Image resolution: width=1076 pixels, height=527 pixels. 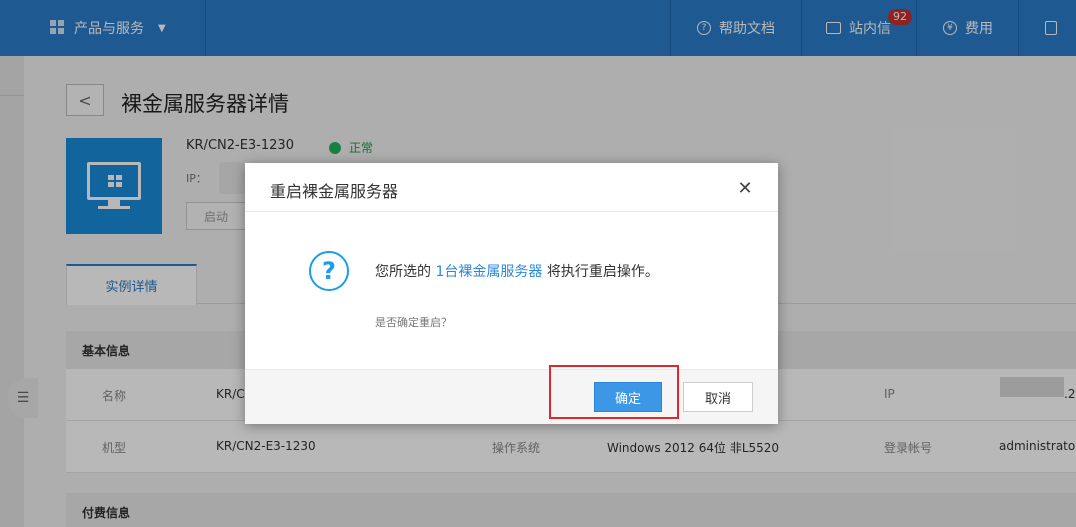 What do you see at coordinates (405, 272) in the screenshot?
I see `msg-prefix: 您所选的` at bounding box center [405, 272].